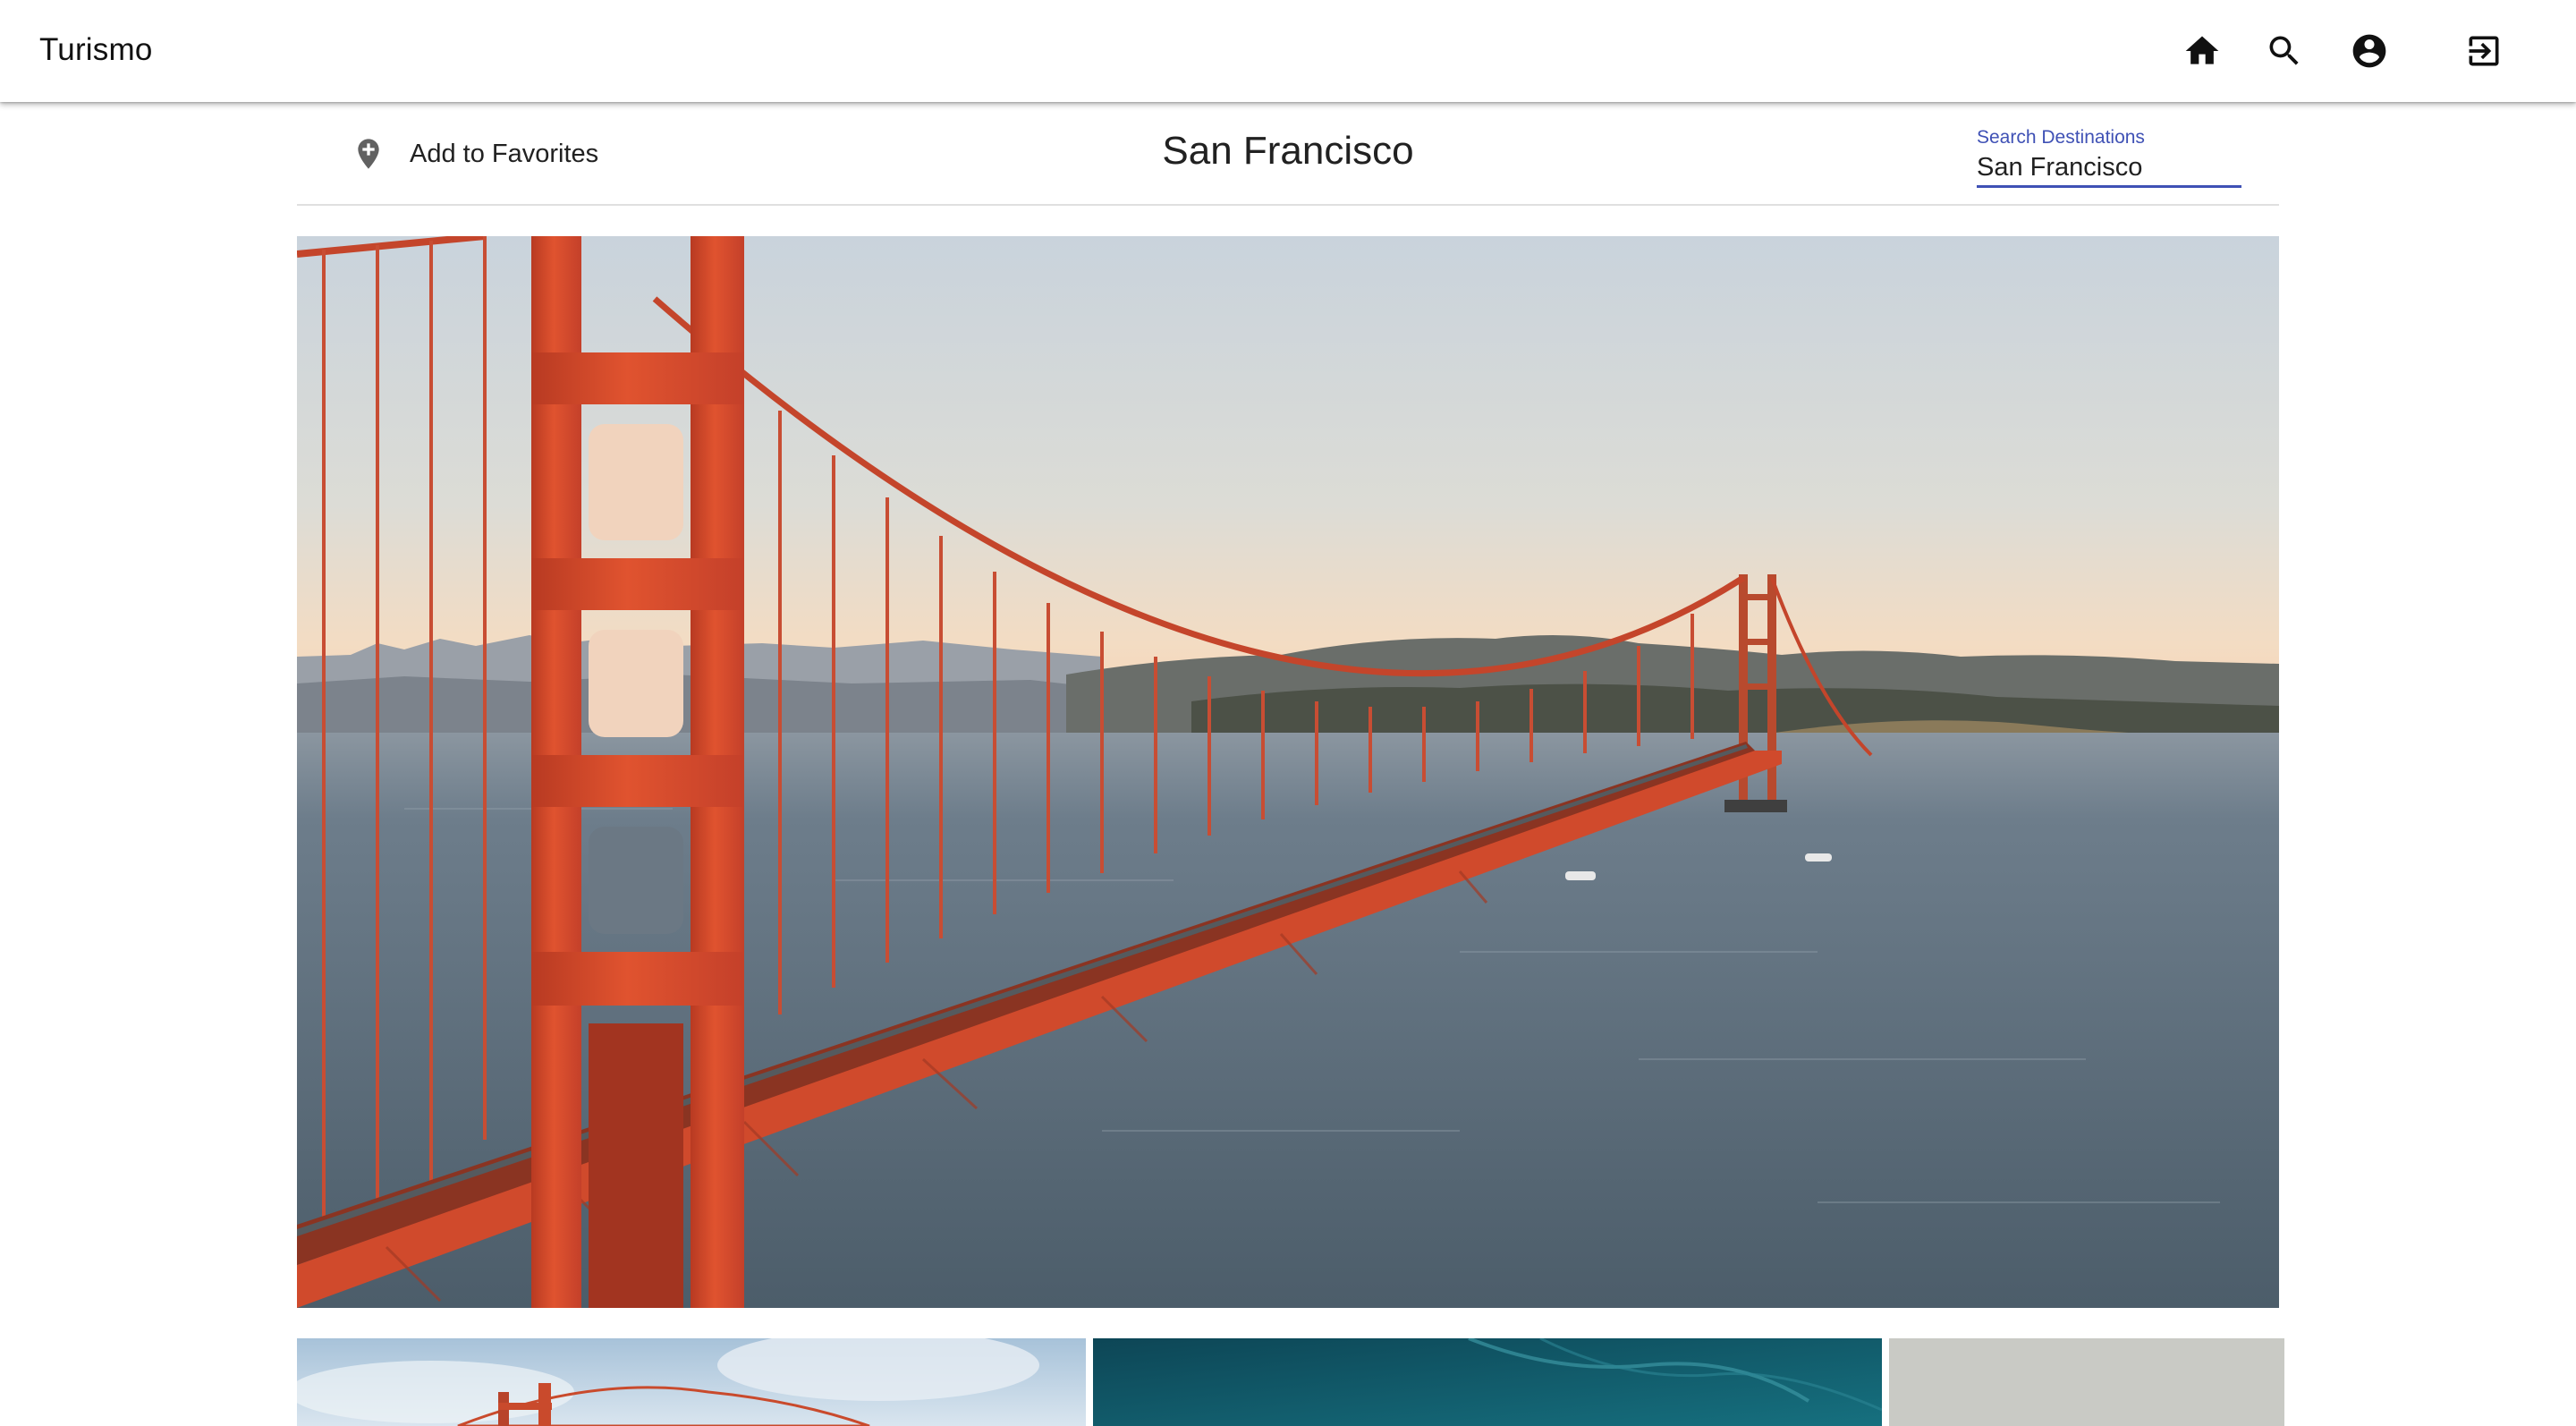  I want to click on search-icon, so click(2284, 51).